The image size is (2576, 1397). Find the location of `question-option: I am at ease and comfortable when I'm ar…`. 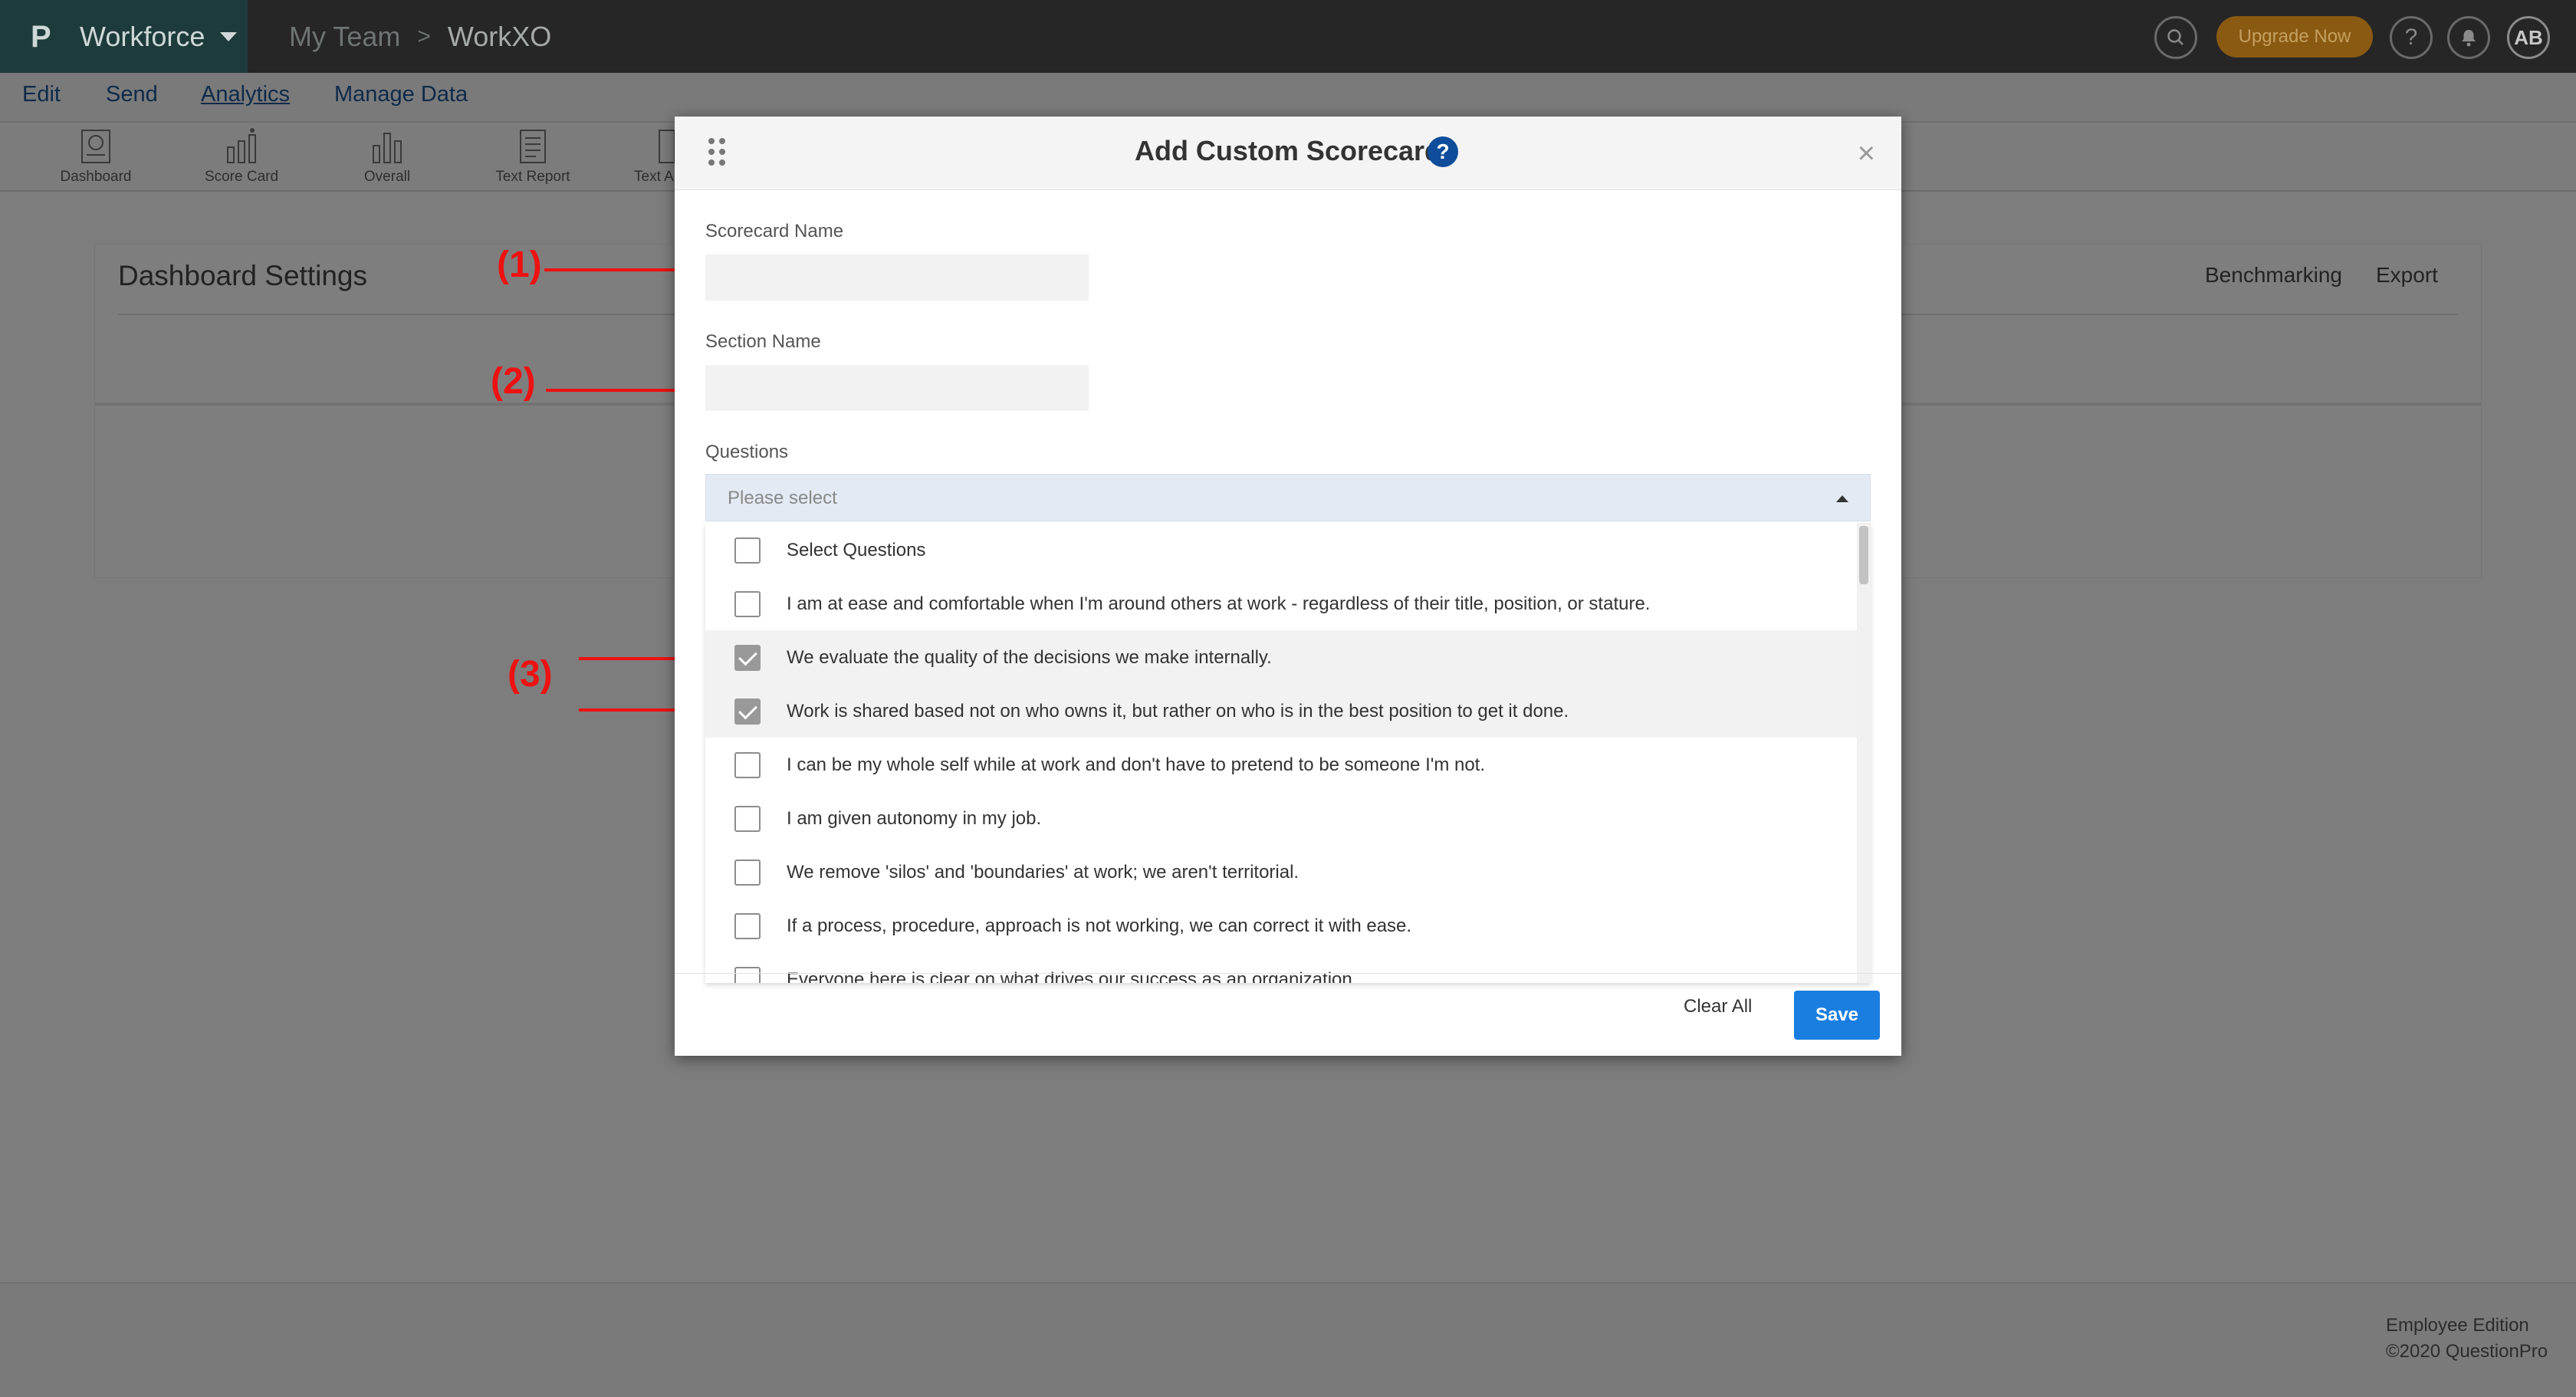

question-option: I am at ease and comfortable when I'm ar… is located at coordinates (1281, 603).